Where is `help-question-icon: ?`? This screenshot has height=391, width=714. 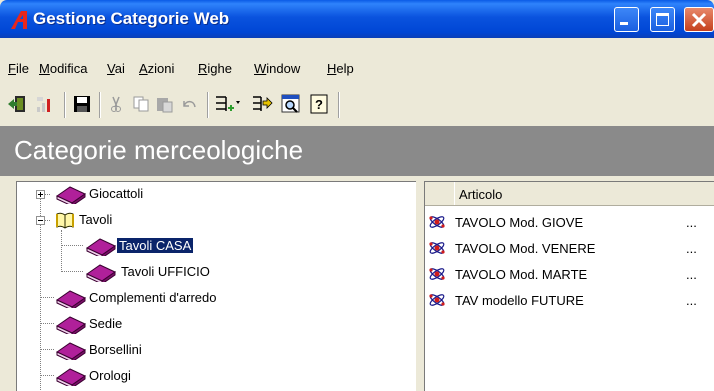
help-question-icon: ? is located at coordinates (319, 104).